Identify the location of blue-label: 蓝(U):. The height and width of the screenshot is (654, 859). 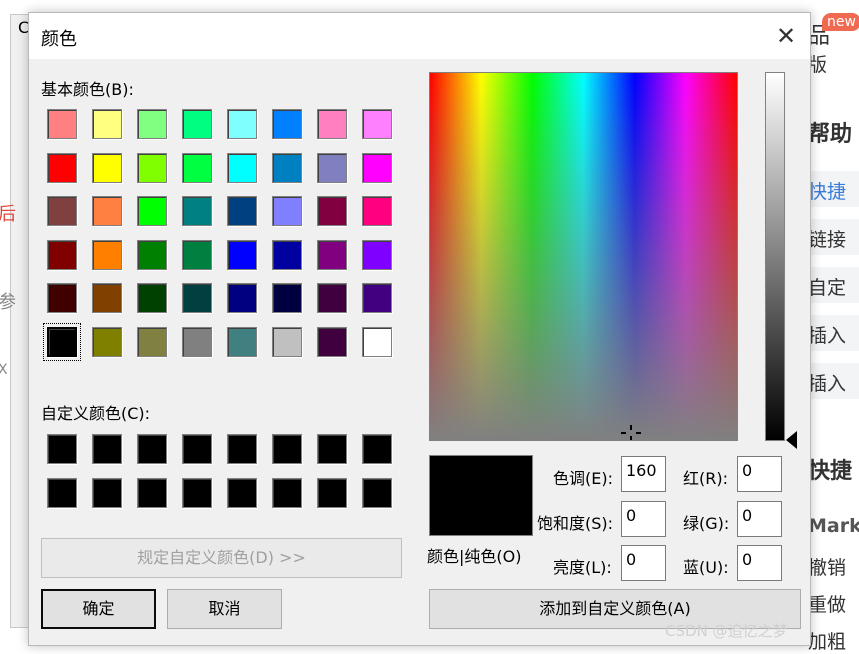
(706, 567).